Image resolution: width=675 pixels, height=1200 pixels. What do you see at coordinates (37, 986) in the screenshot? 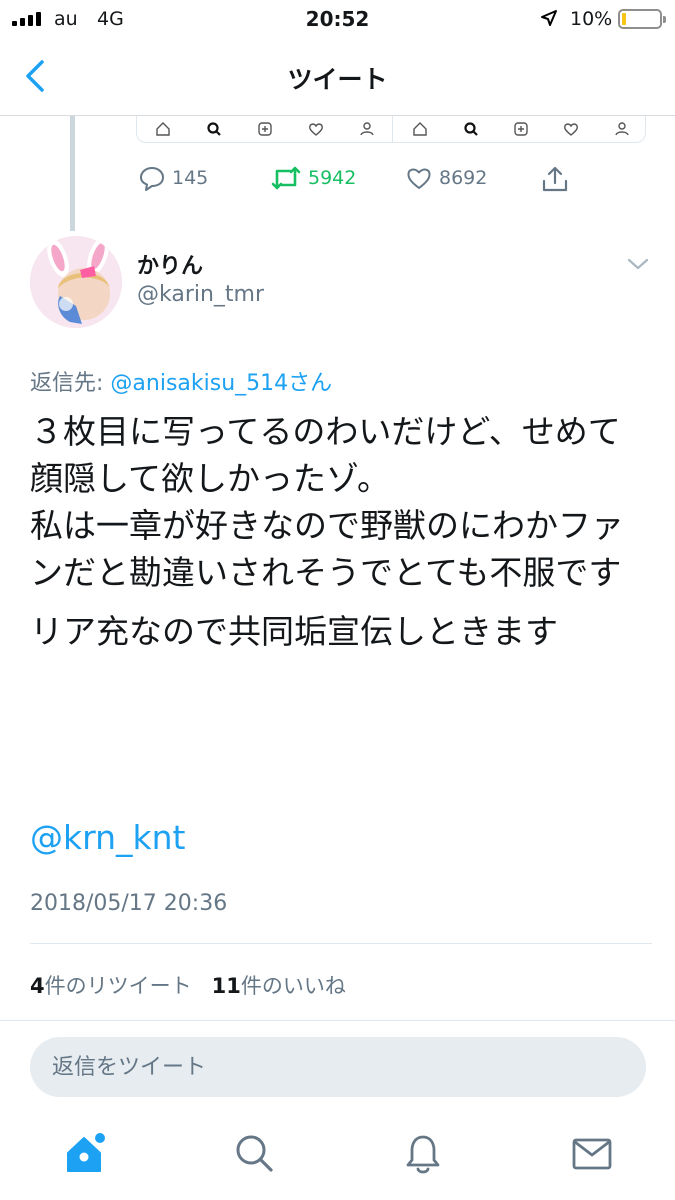
I see `retweet-total: 4` at bounding box center [37, 986].